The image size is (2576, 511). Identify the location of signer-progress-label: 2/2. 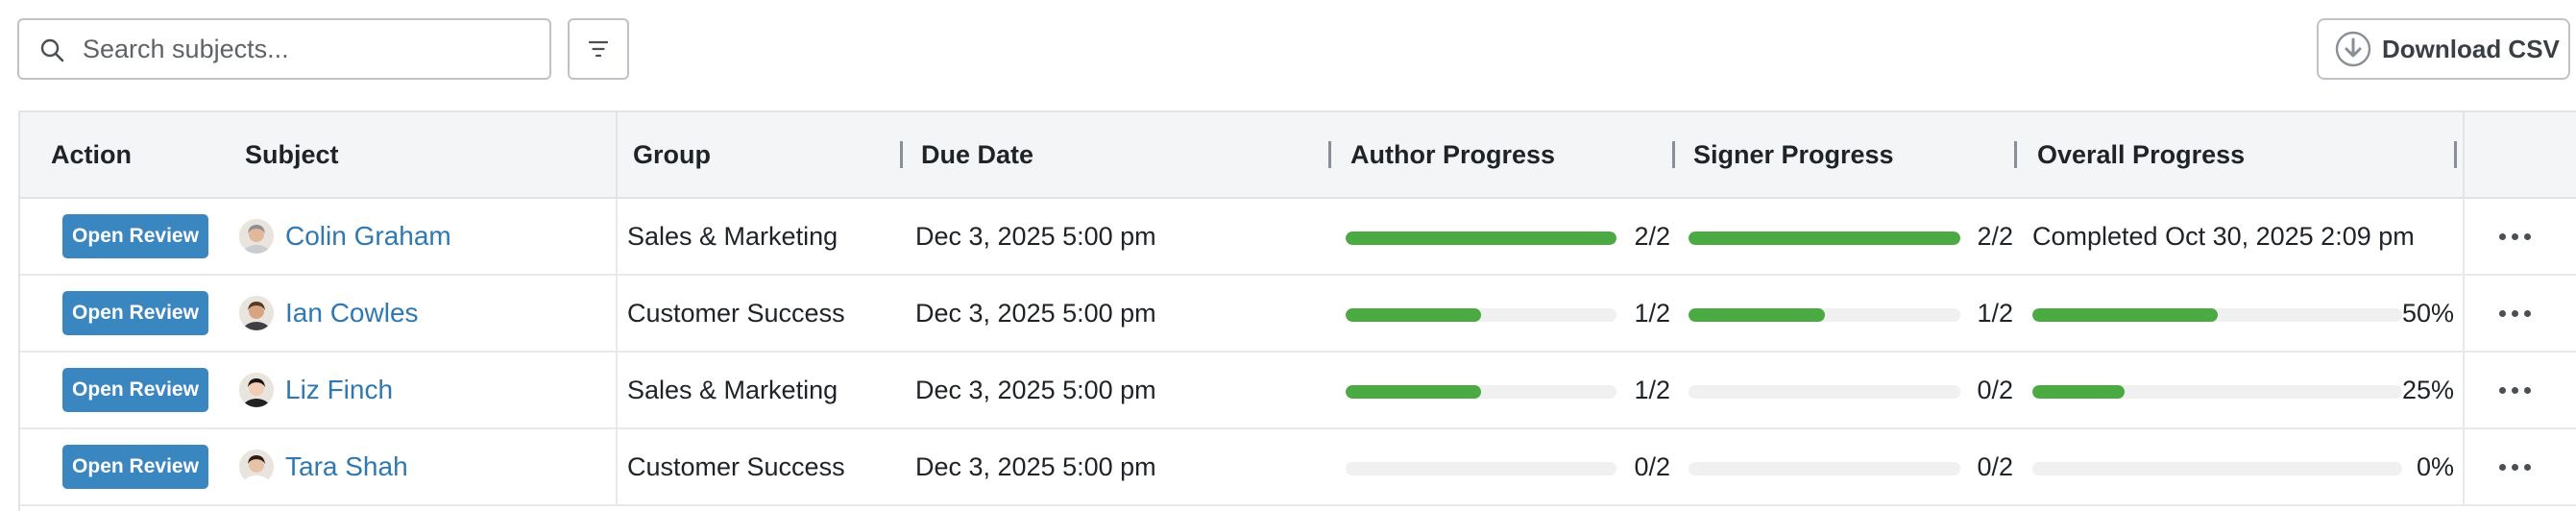
(1995, 236).